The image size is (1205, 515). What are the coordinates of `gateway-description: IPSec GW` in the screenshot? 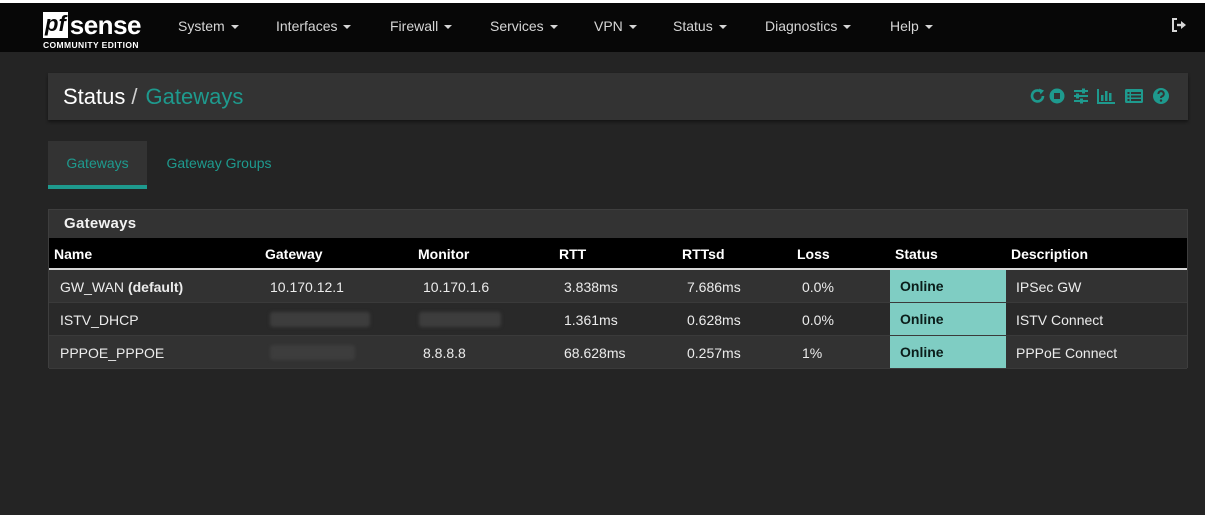 It's located at (1049, 287).